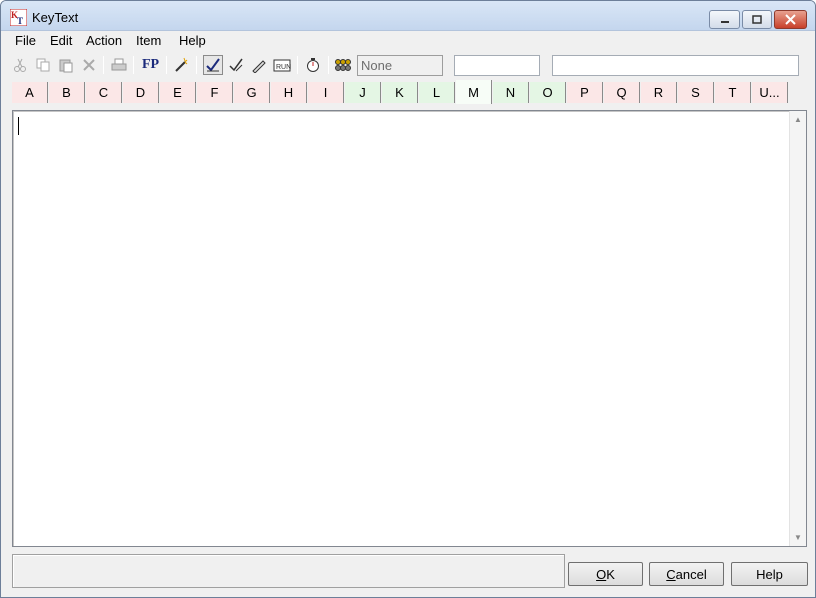 This screenshot has width=816, height=598. What do you see at coordinates (671, 574) in the screenshot?
I see `cancel-accelerator: C` at bounding box center [671, 574].